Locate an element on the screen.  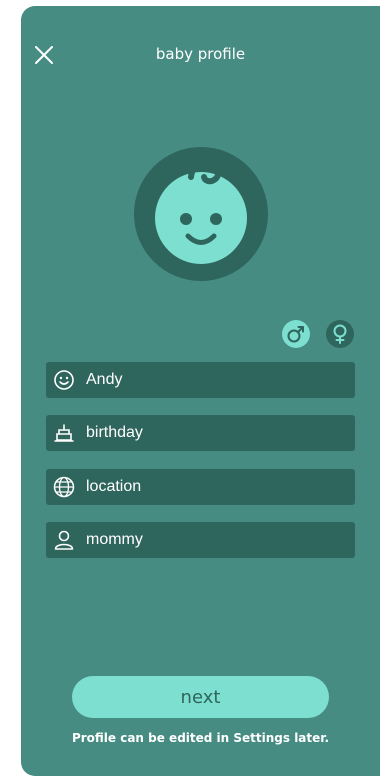
birthday-placeholder: birthday is located at coordinates (114, 432).